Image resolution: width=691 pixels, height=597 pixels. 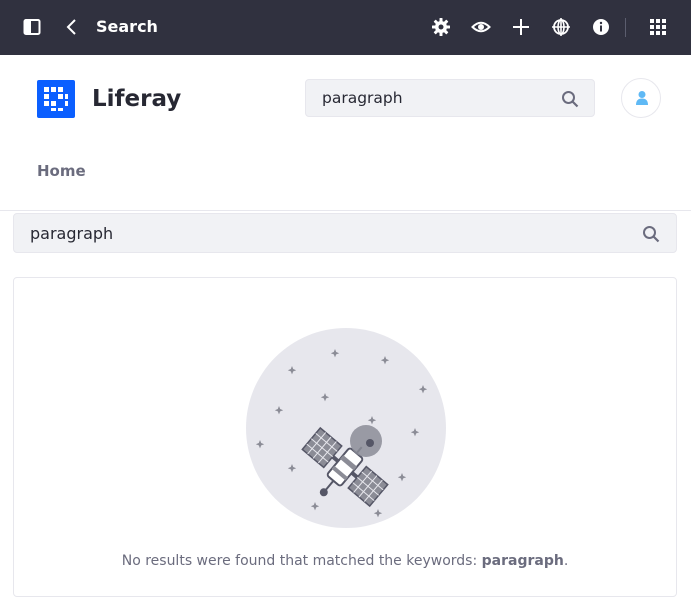 I want to click on empty-results-keyword: paragraph, so click(x=522, y=561).